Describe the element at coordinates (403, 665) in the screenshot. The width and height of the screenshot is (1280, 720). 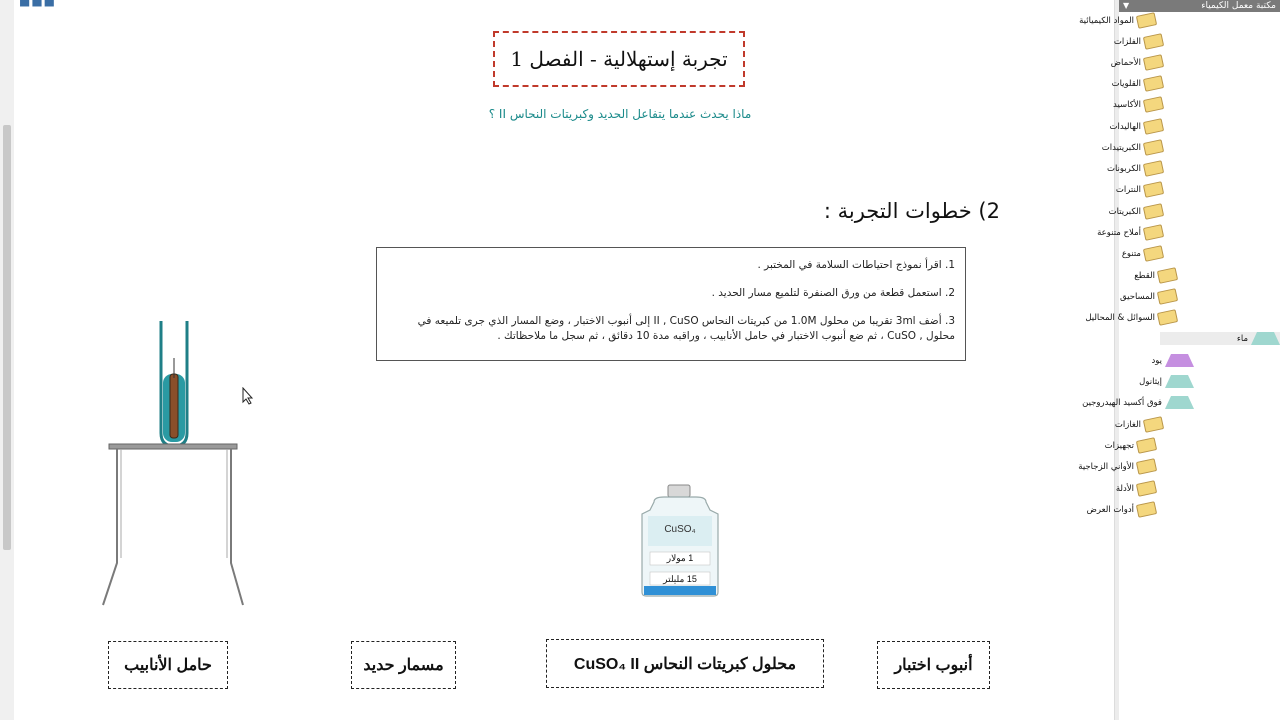
I see `label-iron-nail: مسمار حديد` at that location.